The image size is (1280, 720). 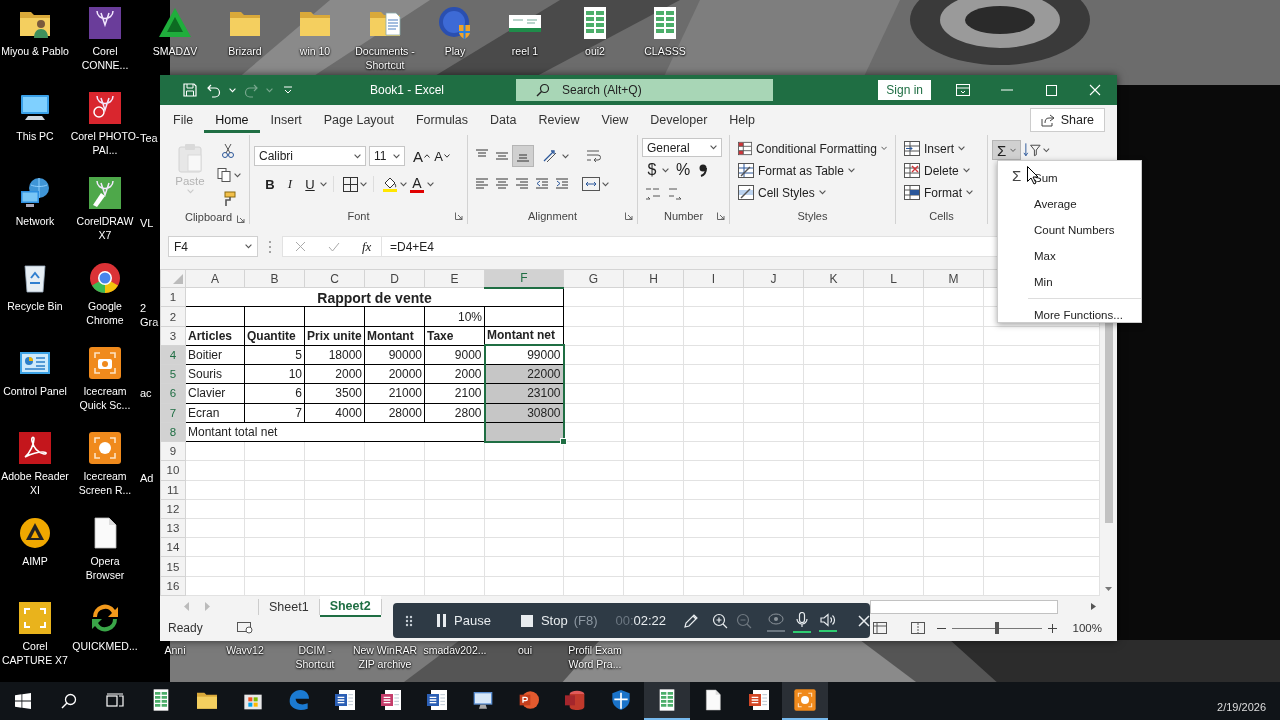 I want to click on group-label: Font, so click(x=358, y=215).